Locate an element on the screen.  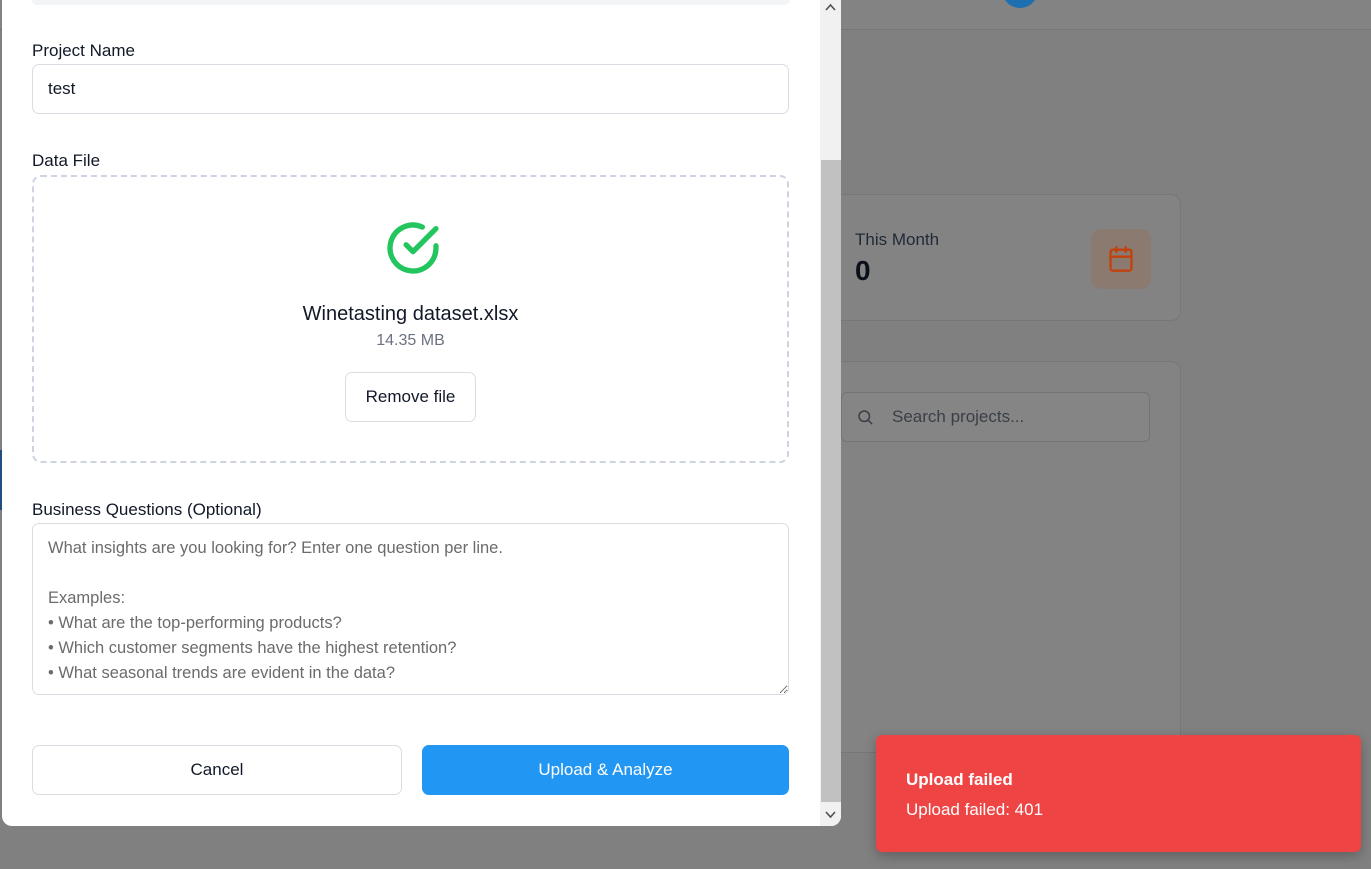
stat-card-value: 0 is located at coordinates (863, 270).